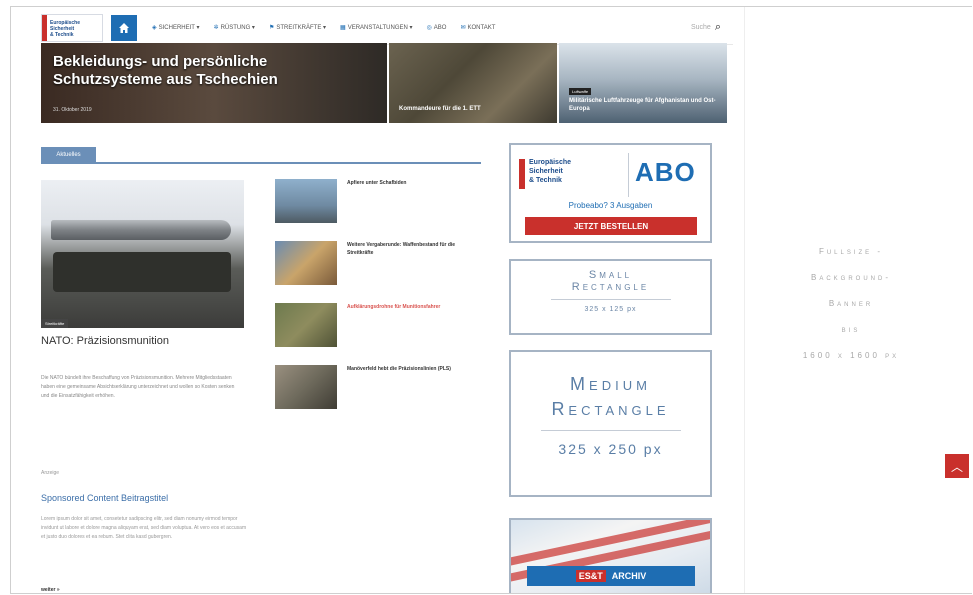 The width and height of the screenshot is (973, 595). Describe the element at coordinates (546, 171) in the screenshot. I see `abo-logo-line-2: Sicherheit` at that location.